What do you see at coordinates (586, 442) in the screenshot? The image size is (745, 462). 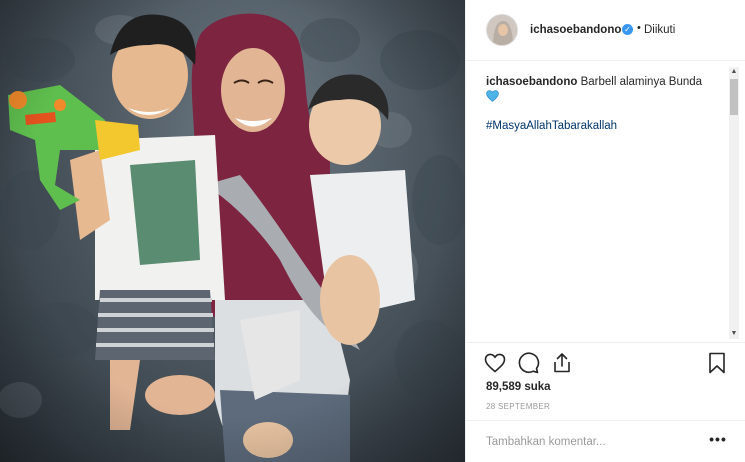 I see `comment-input` at bounding box center [586, 442].